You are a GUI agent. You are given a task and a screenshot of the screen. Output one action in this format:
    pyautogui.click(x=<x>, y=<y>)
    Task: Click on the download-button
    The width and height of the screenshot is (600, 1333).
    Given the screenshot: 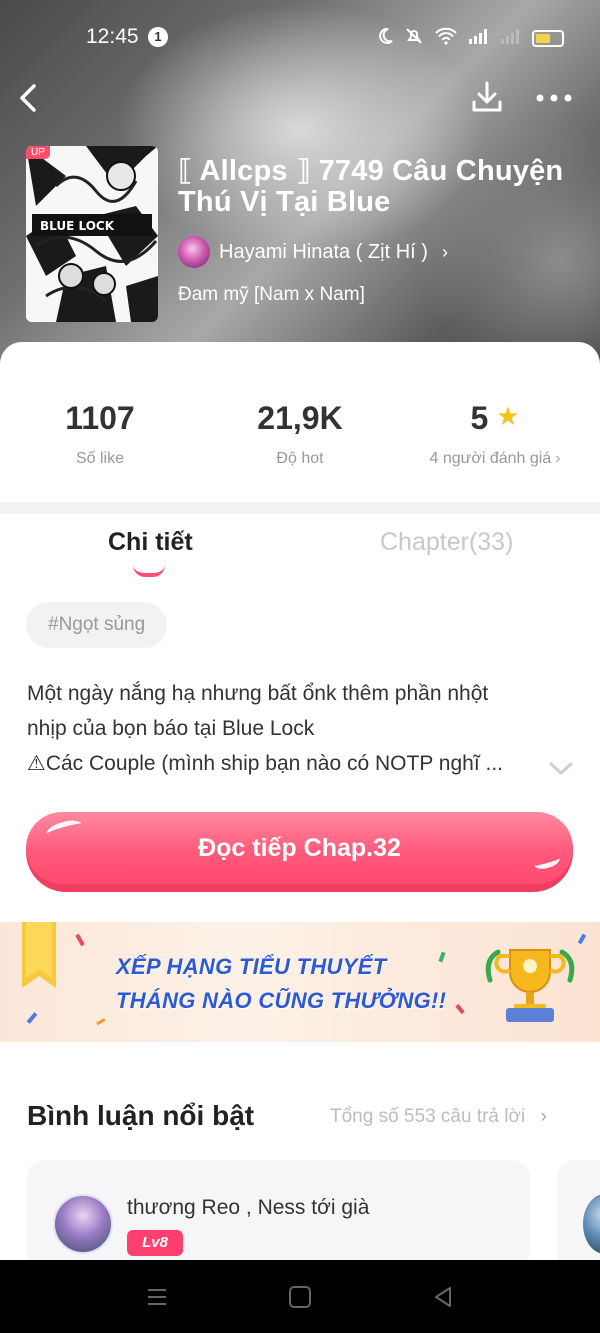 What is the action you would take?
    pyautogui.click(x=487, y=97)
    